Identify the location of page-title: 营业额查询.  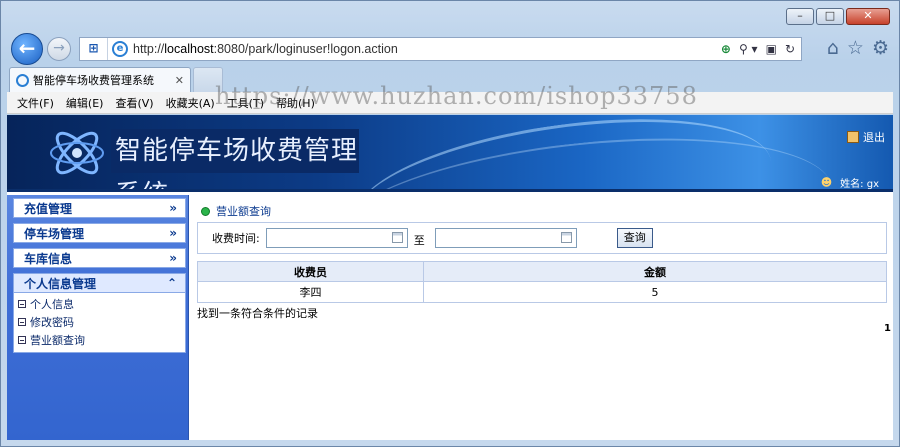
(243, 211).